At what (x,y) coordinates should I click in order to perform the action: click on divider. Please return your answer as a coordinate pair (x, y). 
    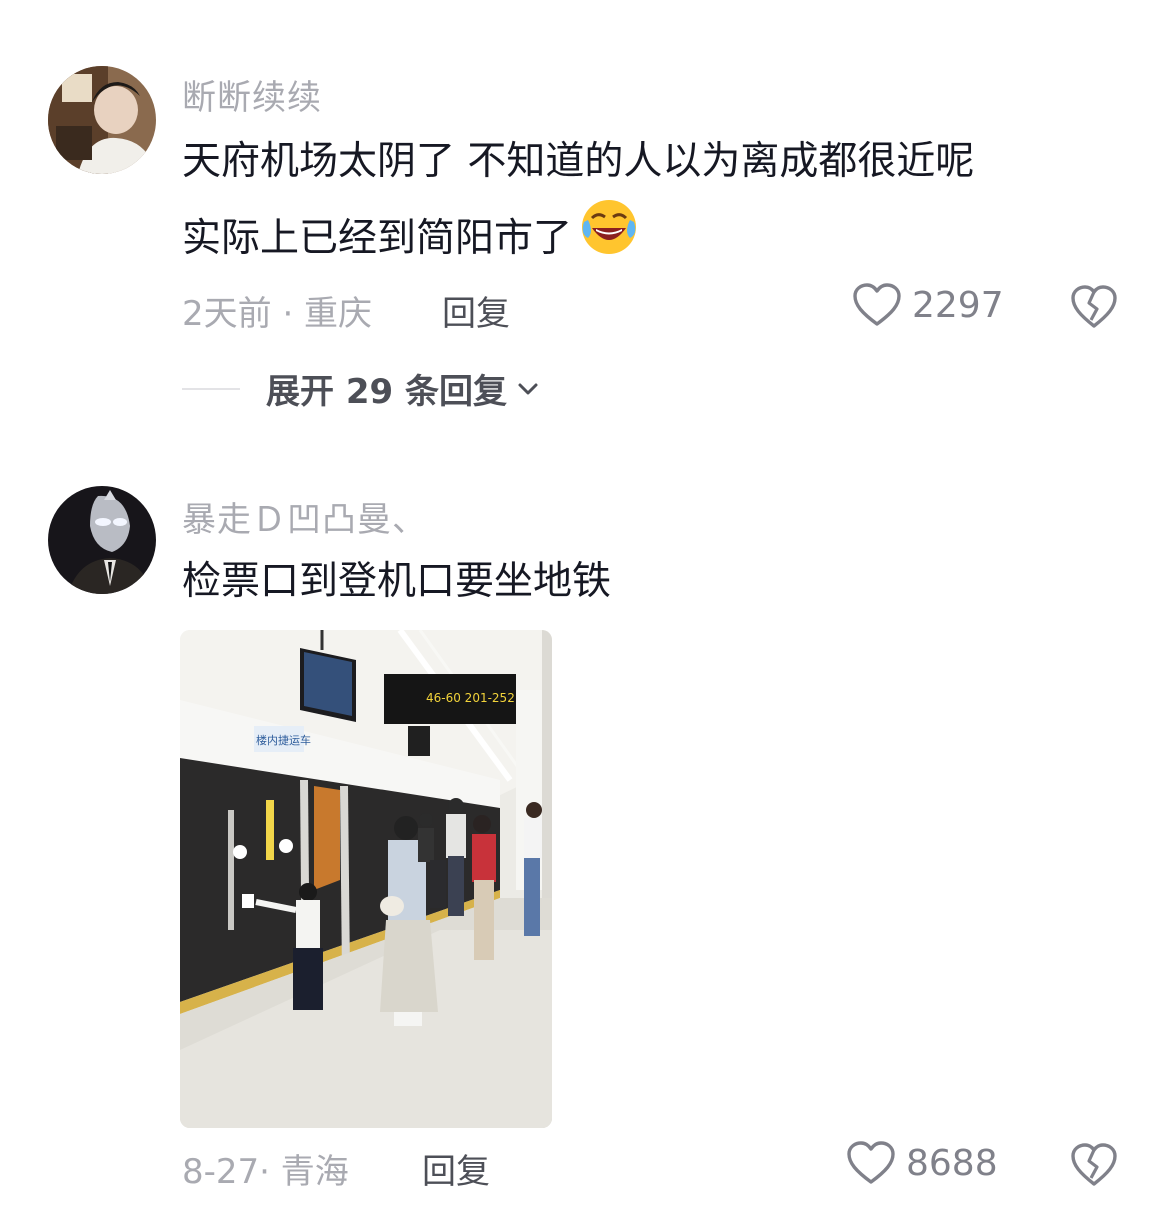
    Looking at the image, I should click on (211, 388).